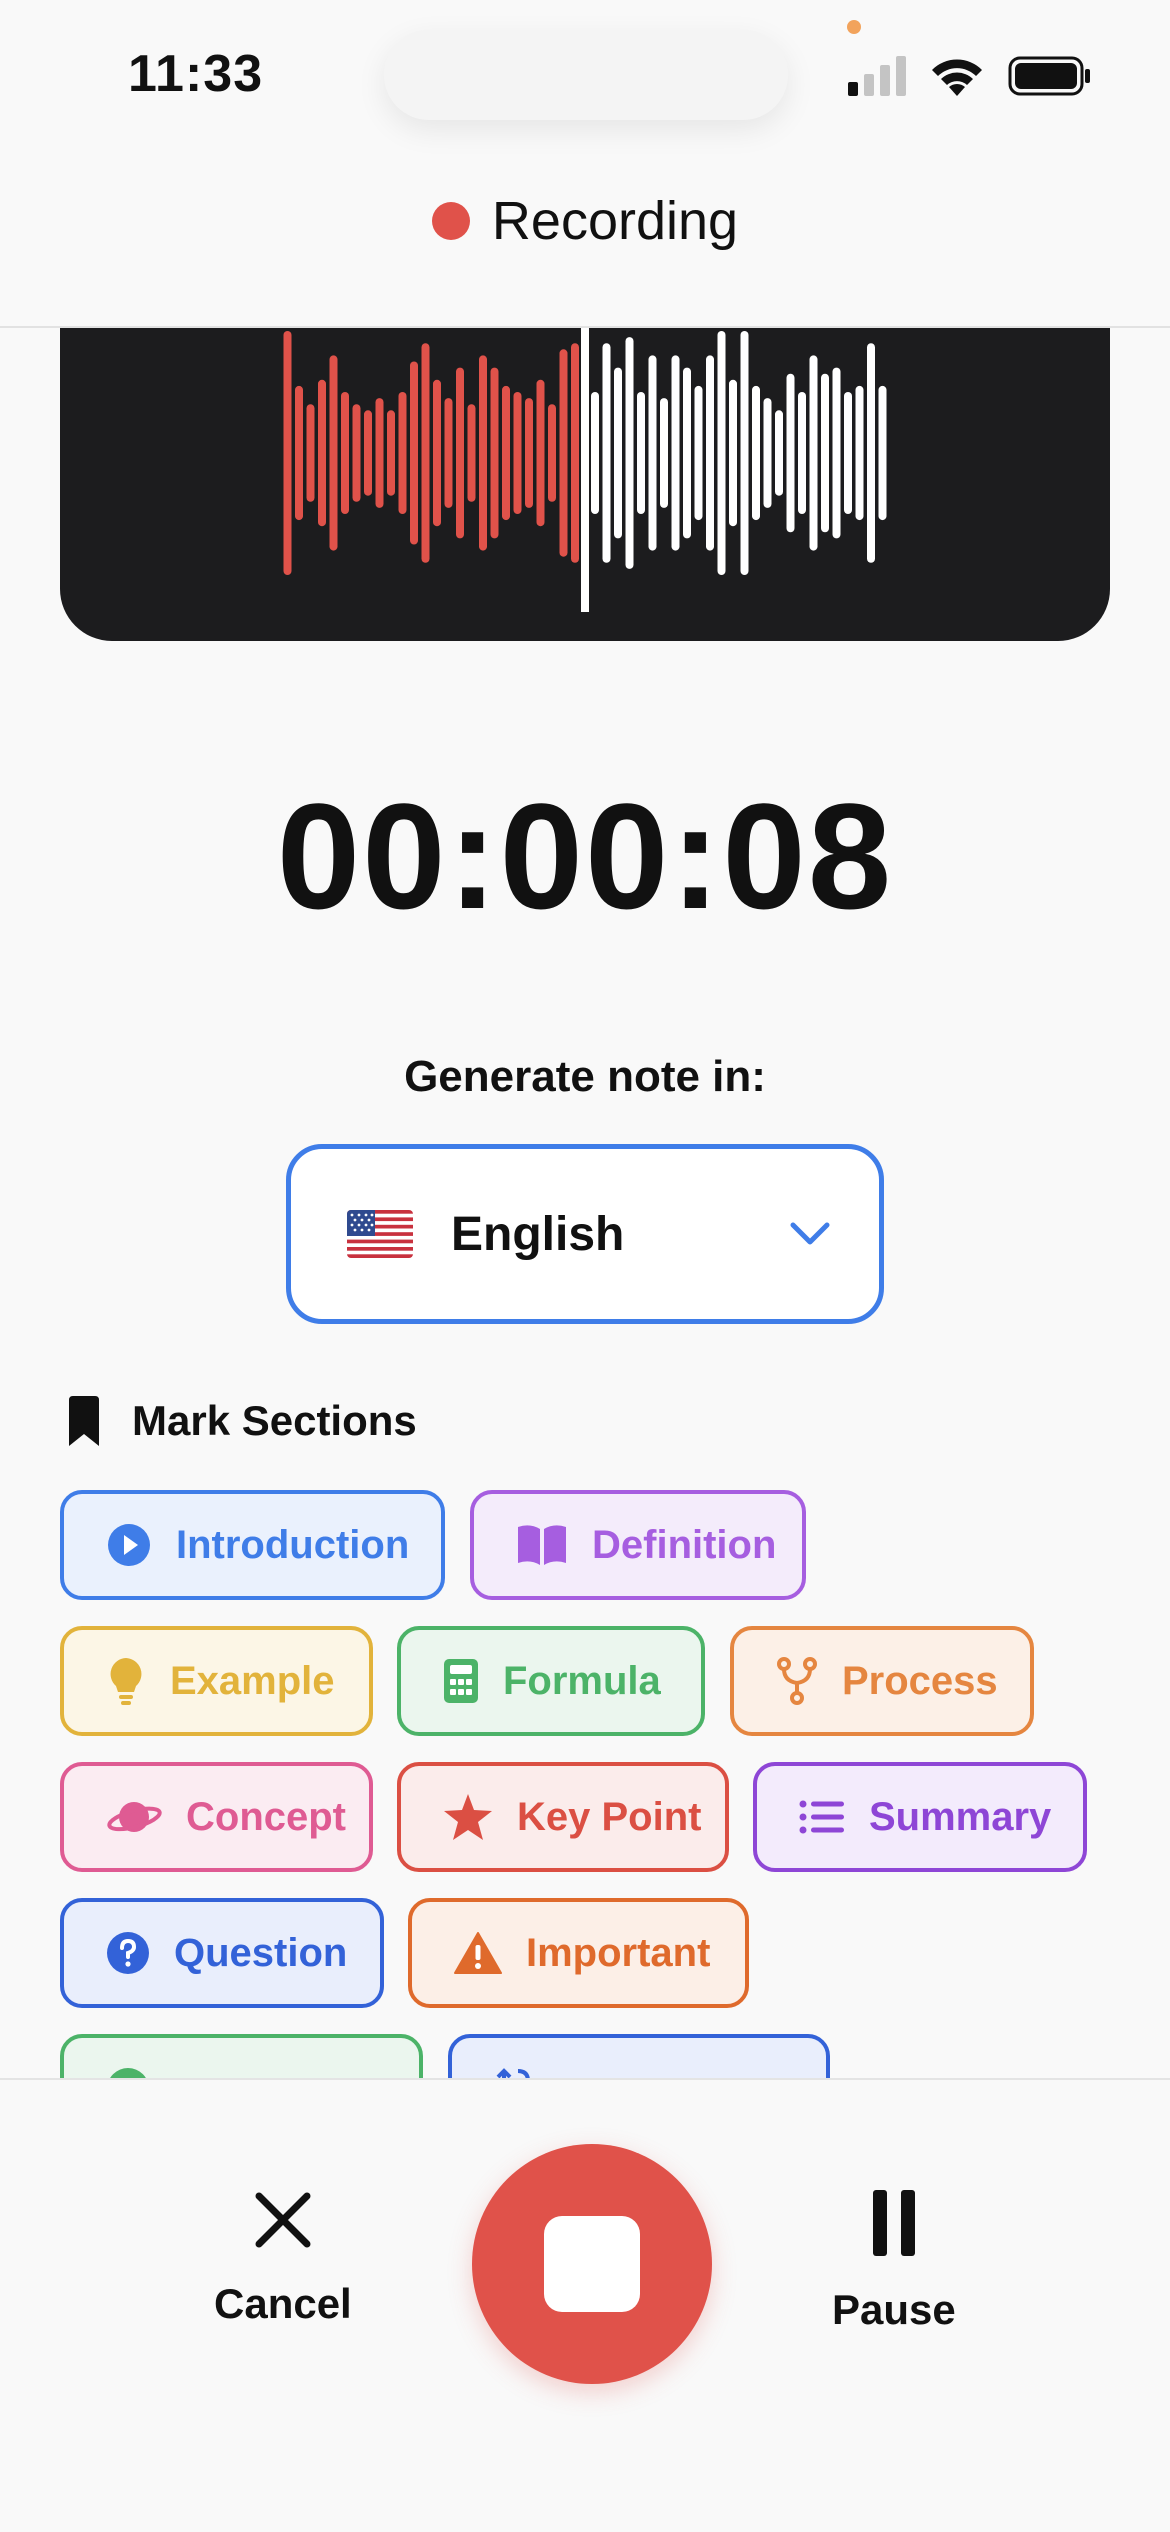 The width and height of the screenshot is (1170, 2532). What do you see at coordinates (797, 1681) in the screenshot?
I see `fork-icon` at bounding box center [797, 1681].